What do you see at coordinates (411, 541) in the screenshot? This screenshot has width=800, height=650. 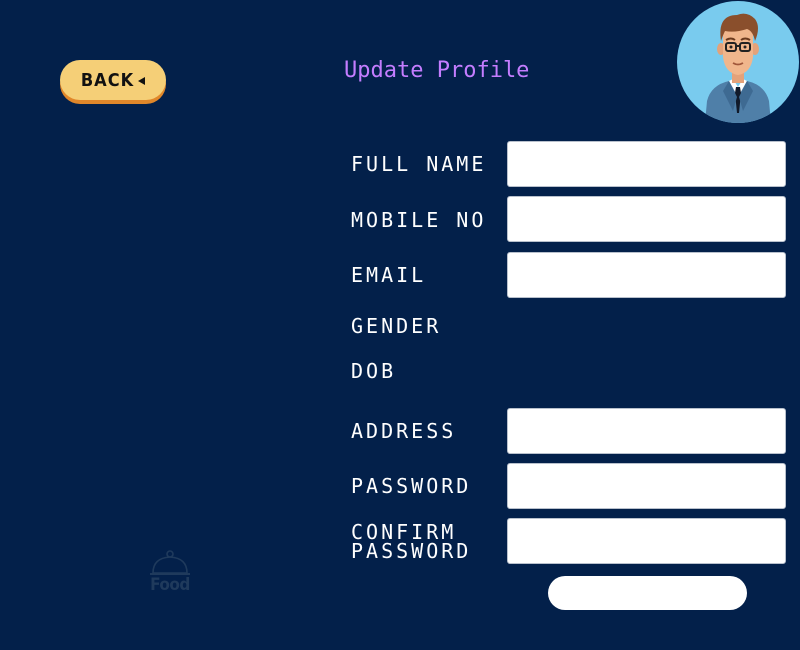 I see `confirm-password-label: CONFIRM PASSWORD` at bounding box center [411, 541].